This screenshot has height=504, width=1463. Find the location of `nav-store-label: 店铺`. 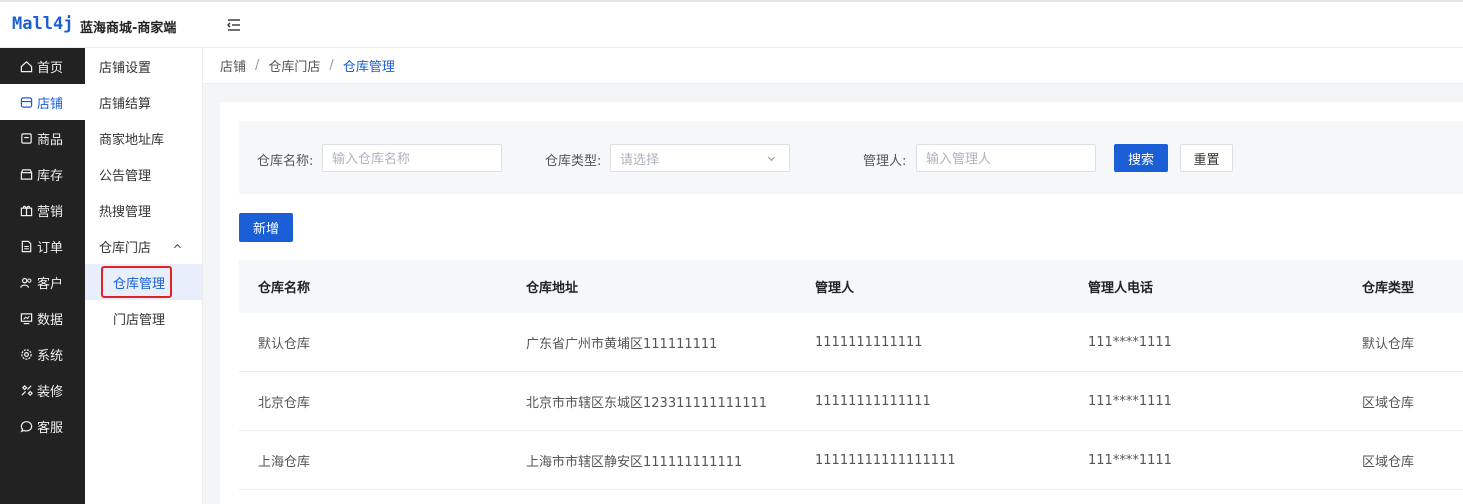

nav-store-label: 店铺 is located at coordinates (50, 104).